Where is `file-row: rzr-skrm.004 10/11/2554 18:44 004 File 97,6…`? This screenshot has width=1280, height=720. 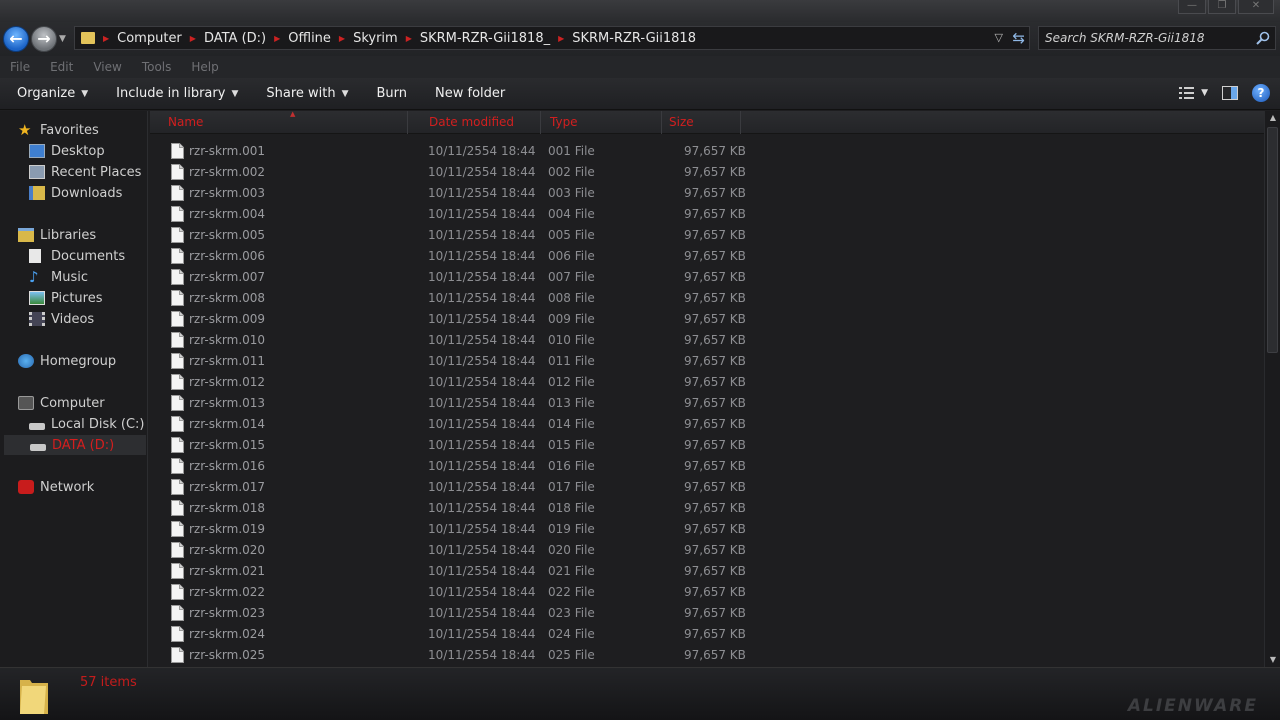
file-row: rzr-skrm.004 10/11/2554 18:44 004 File 97,6… is located at coordinates (707, 214).